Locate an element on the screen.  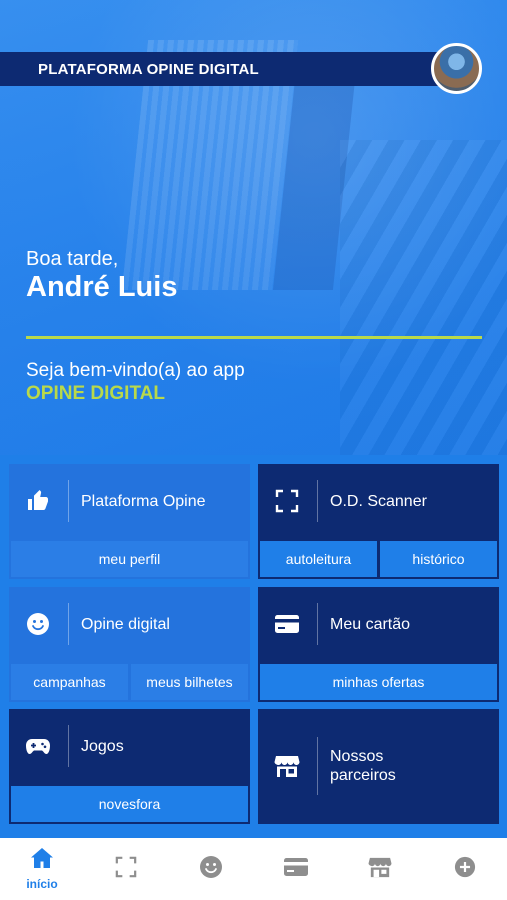
greeting-text: Boa tarde, is located at coordinates (72, 259).